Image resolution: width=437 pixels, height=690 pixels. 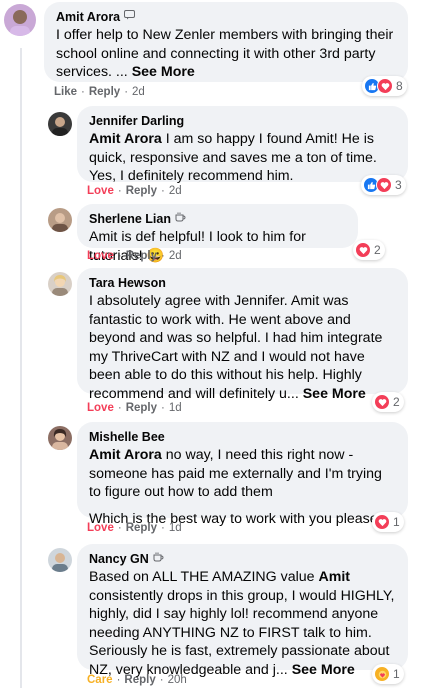 I want to click on author-name: Jennifer Darling, so click(x=136, y=121).